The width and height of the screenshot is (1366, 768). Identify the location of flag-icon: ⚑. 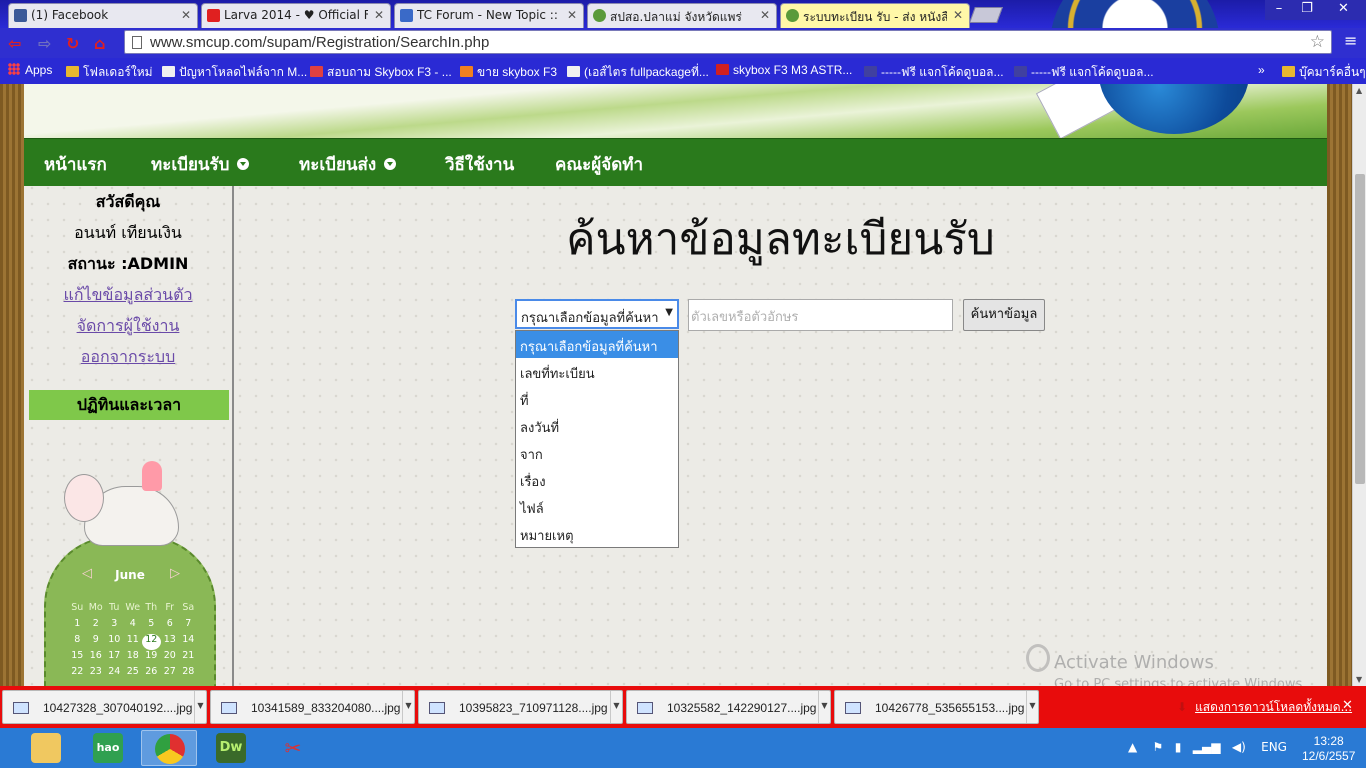
(1158, 747).